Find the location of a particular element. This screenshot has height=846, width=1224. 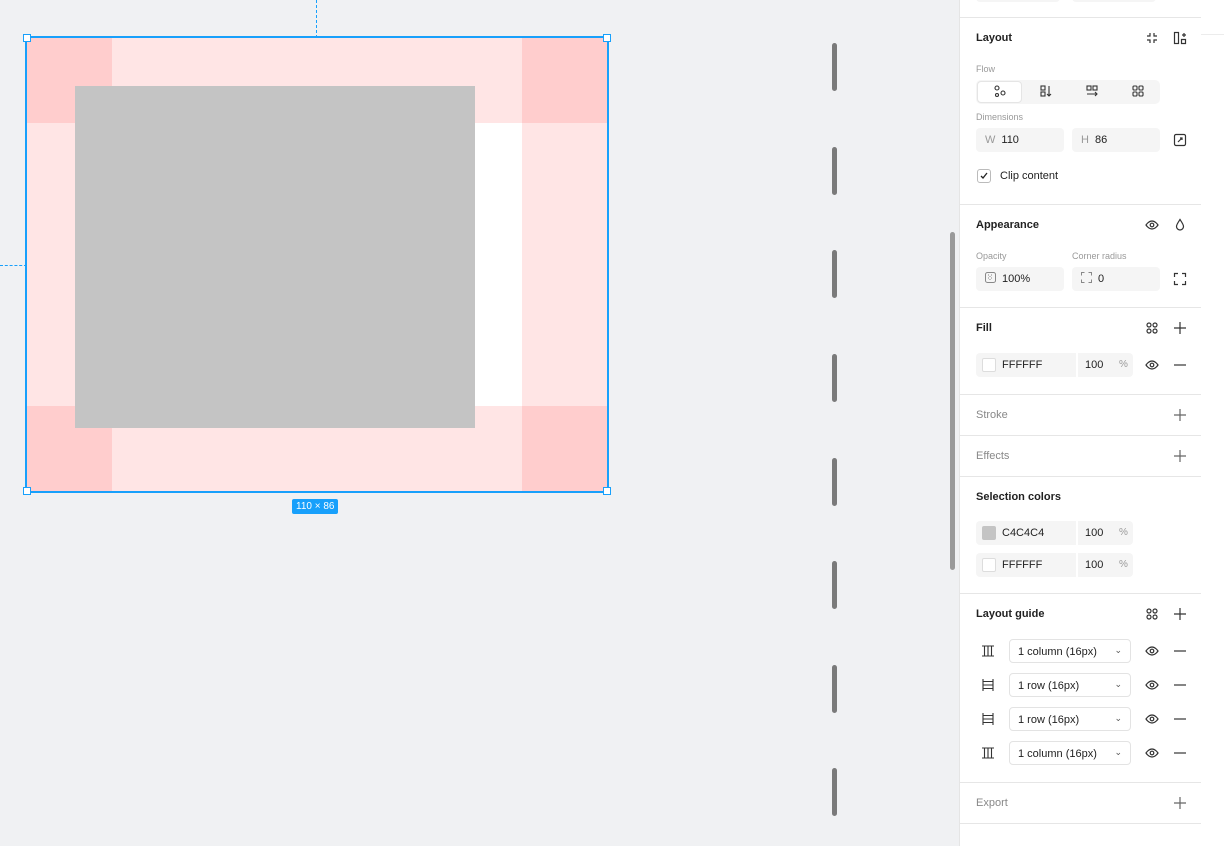

flow-horizontal-option is located at coordinates (1091, 92).